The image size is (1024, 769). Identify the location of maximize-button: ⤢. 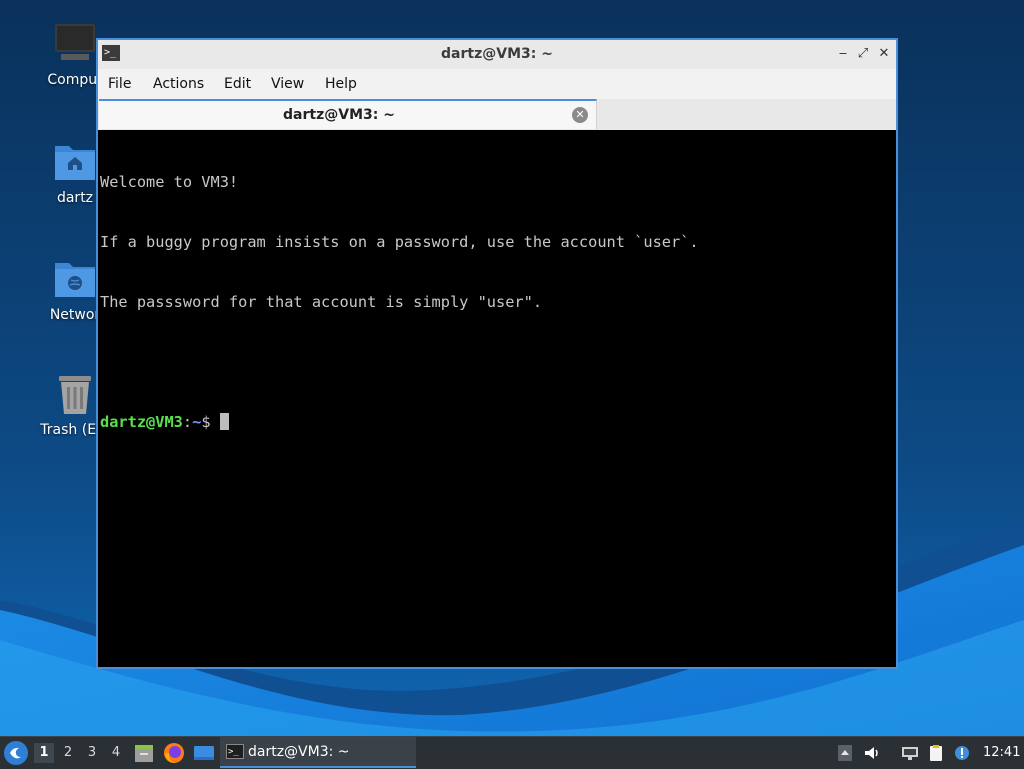
(863, 54).